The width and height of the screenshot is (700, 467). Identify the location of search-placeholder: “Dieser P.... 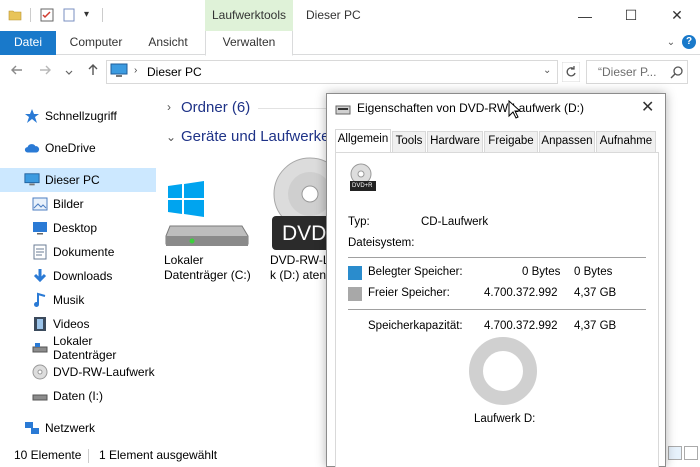
(627, 72).